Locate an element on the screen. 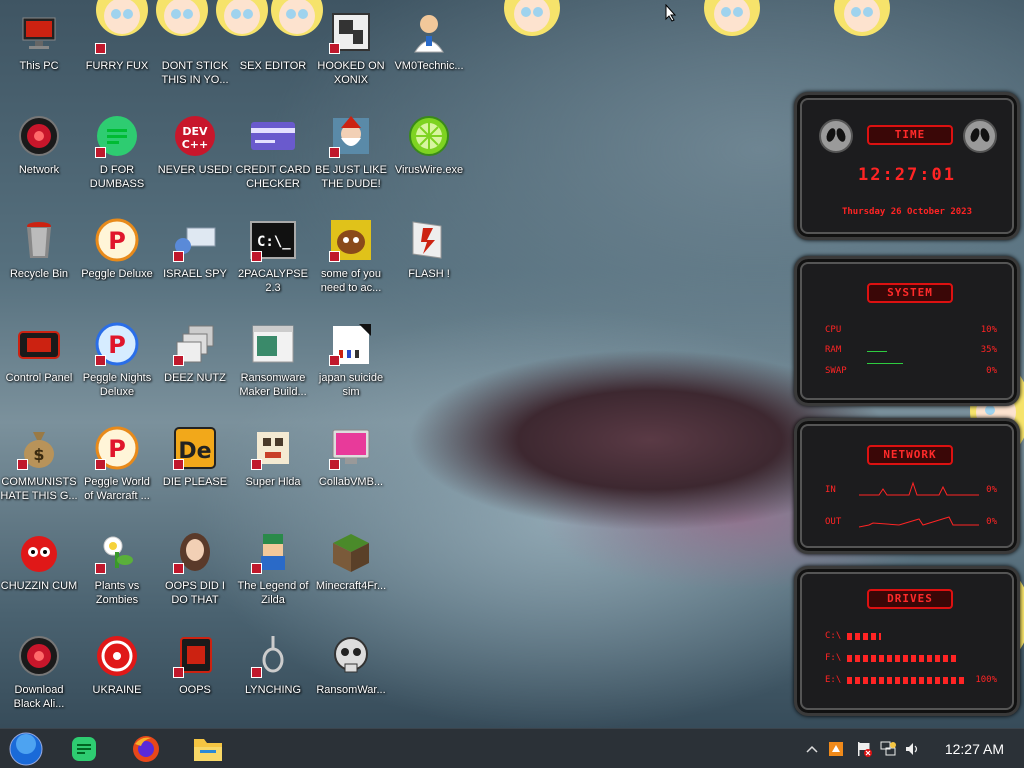 The height and width of the screenshot is (768, 1024). drive-e-bar is located at coordinates (906, 680).